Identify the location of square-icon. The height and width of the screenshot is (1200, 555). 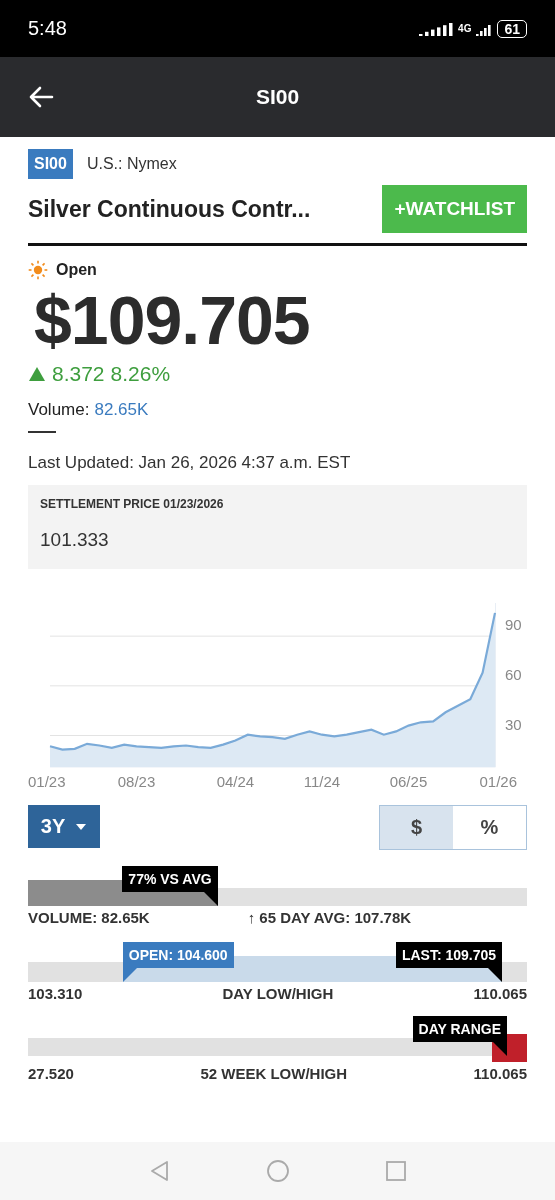
(395, 1171).